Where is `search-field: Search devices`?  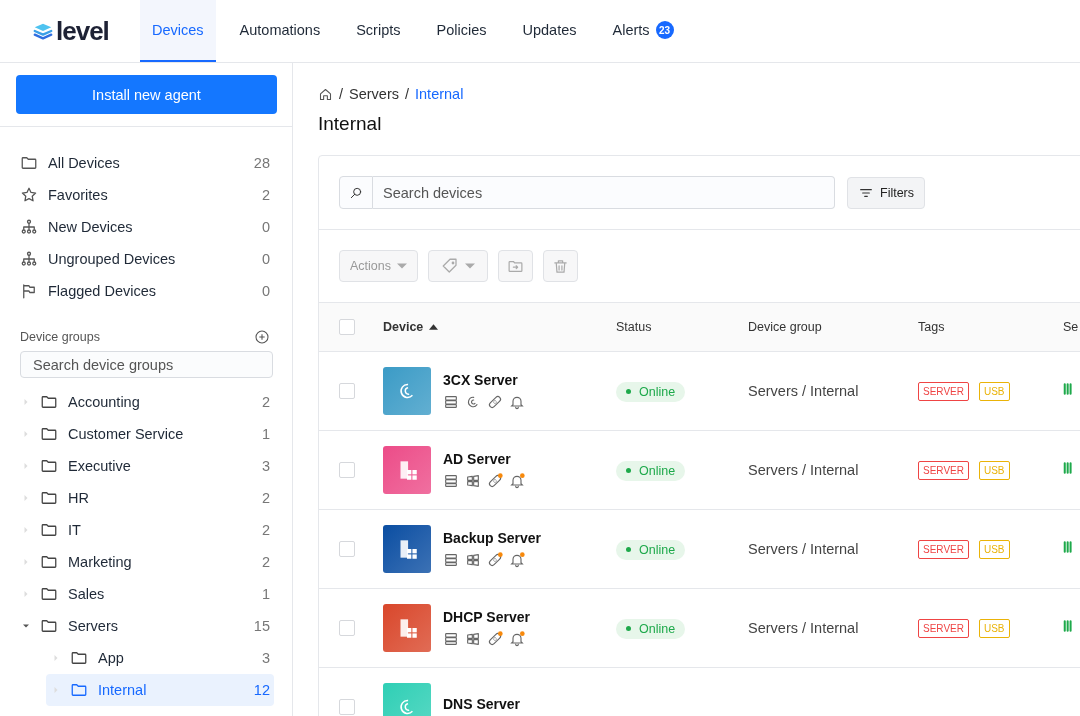
search-field: Search devices is located at coordinates (604, 192).